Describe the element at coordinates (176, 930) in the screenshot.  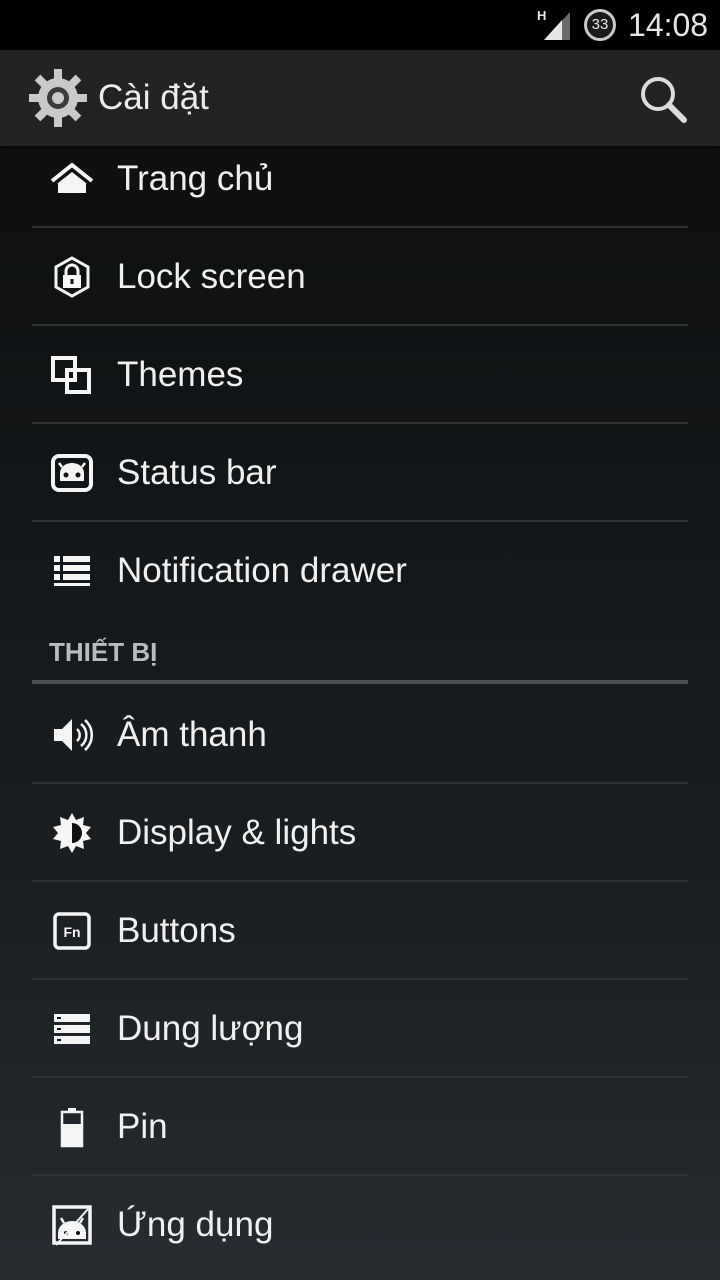
I see `settings-item-label: Buttons` at that location.